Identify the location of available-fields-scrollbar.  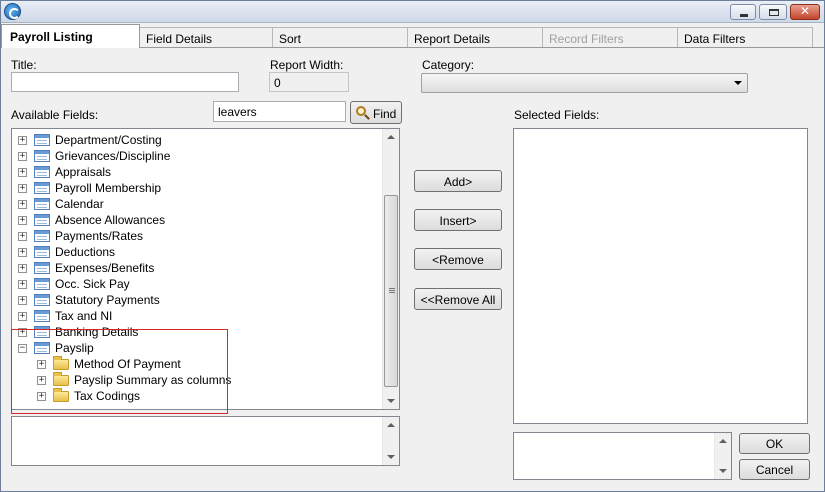
(390, 269).